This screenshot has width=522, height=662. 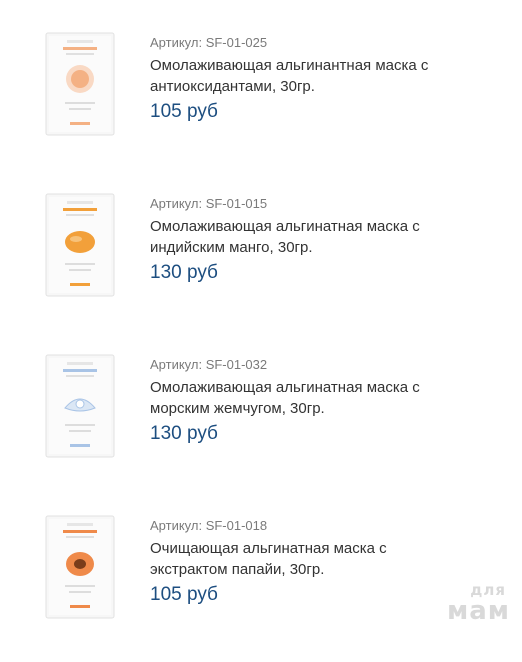 What do you see at coordinates (80, 245) in the screenshot?
I see `mango-mask-package-icon` at bounding box center [80, 245].